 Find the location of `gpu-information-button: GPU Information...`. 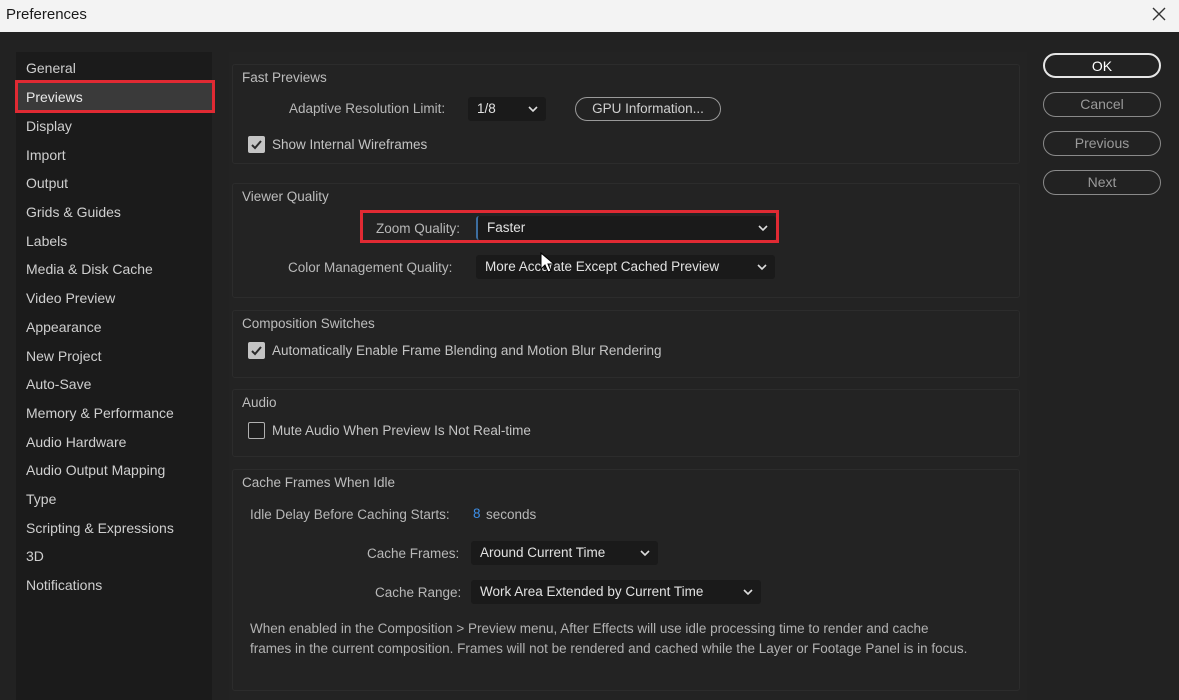

gpu-information-button: GPU Information... is located at coordinates (648, 109).